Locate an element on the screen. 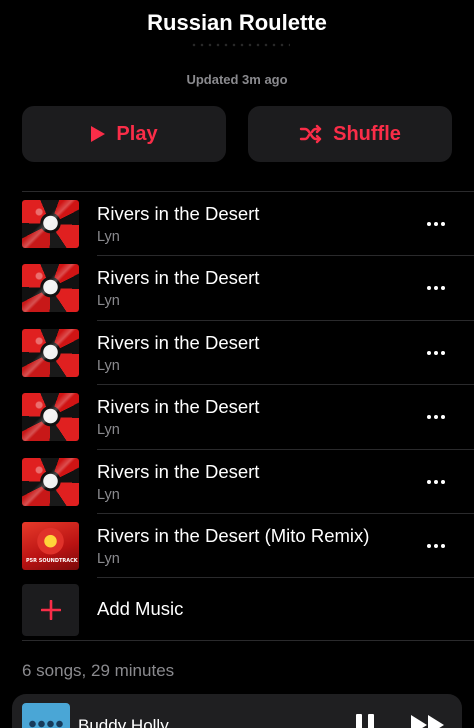  playlist-summary: 6 songs, 29 minutes is located at coordinates (98, 670).